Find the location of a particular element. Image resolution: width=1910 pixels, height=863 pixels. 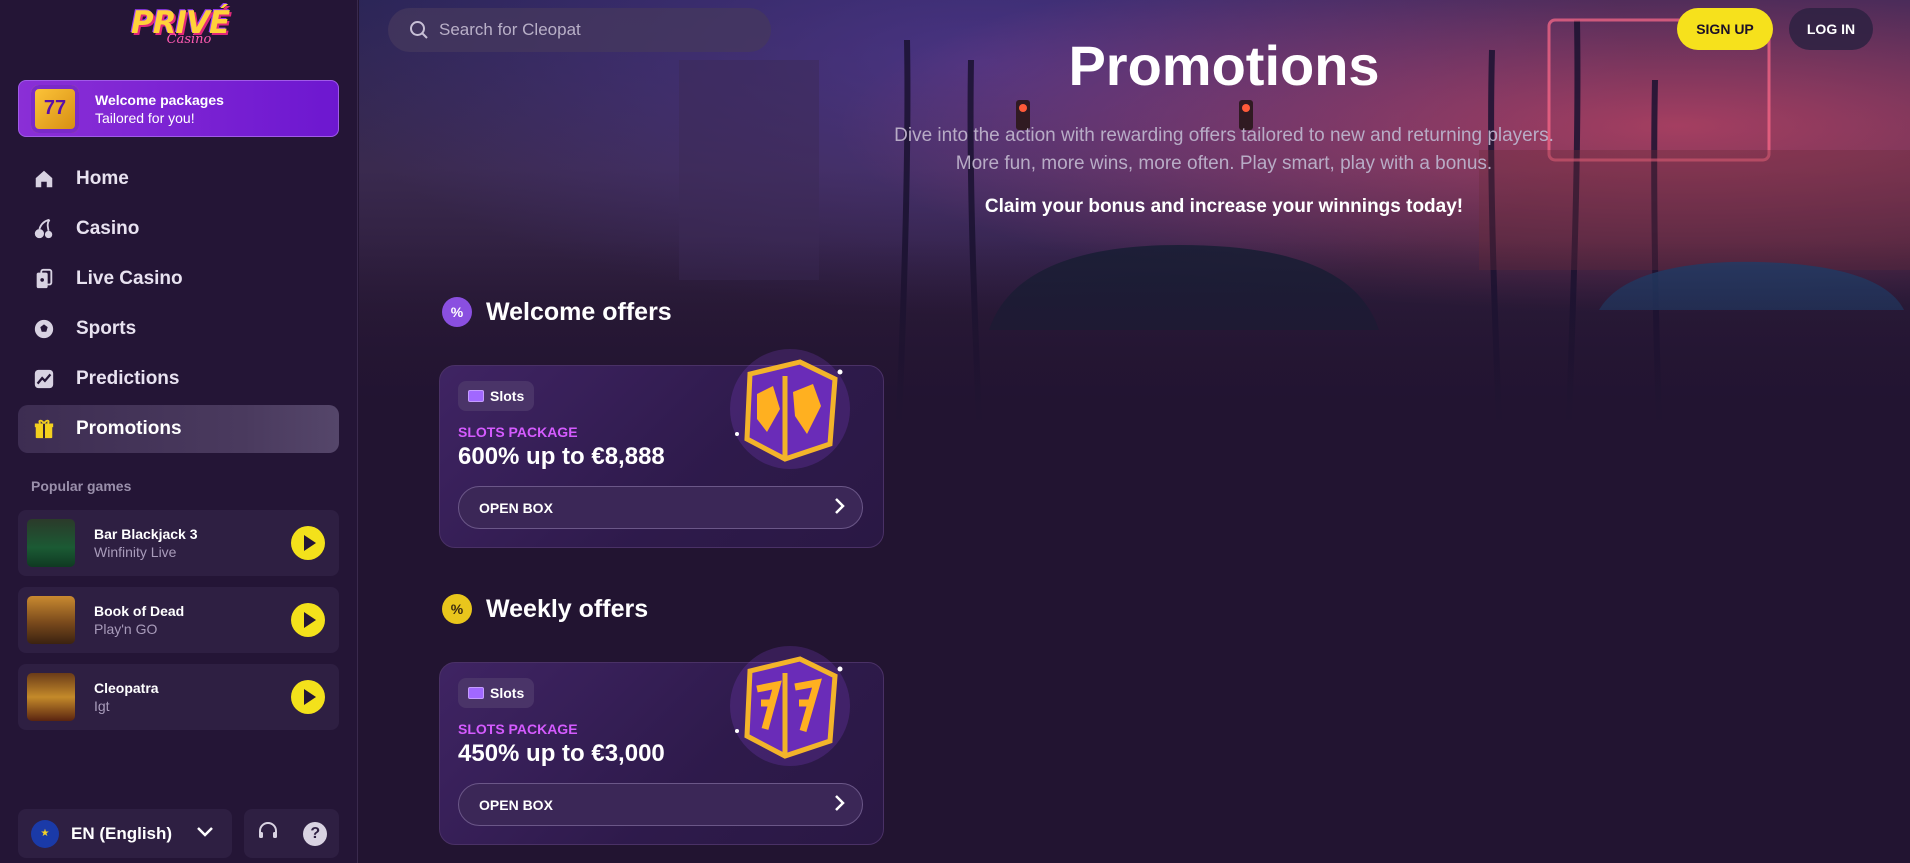

cherries-icon is located at coordinates (44, 229).